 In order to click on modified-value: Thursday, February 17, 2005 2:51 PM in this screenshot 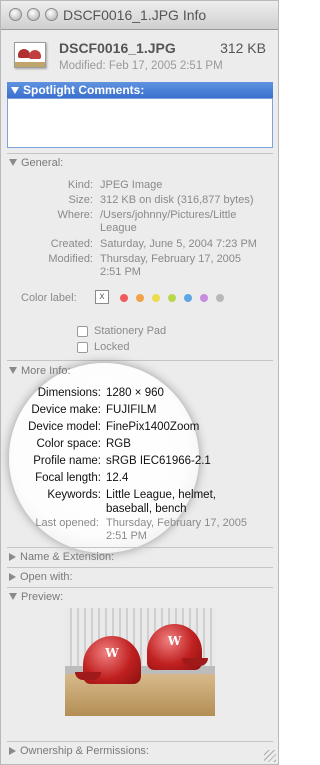, I will do `click(171, 265)`.